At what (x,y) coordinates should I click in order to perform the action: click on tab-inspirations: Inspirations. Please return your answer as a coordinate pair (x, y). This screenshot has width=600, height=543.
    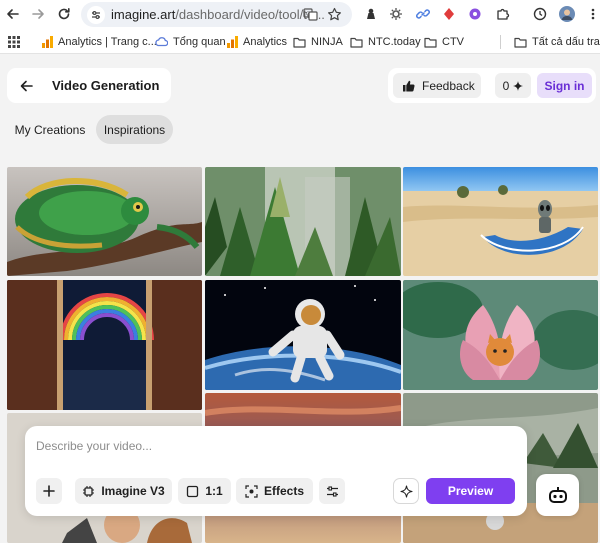
    Looking at the image, I should click on (134, 129).